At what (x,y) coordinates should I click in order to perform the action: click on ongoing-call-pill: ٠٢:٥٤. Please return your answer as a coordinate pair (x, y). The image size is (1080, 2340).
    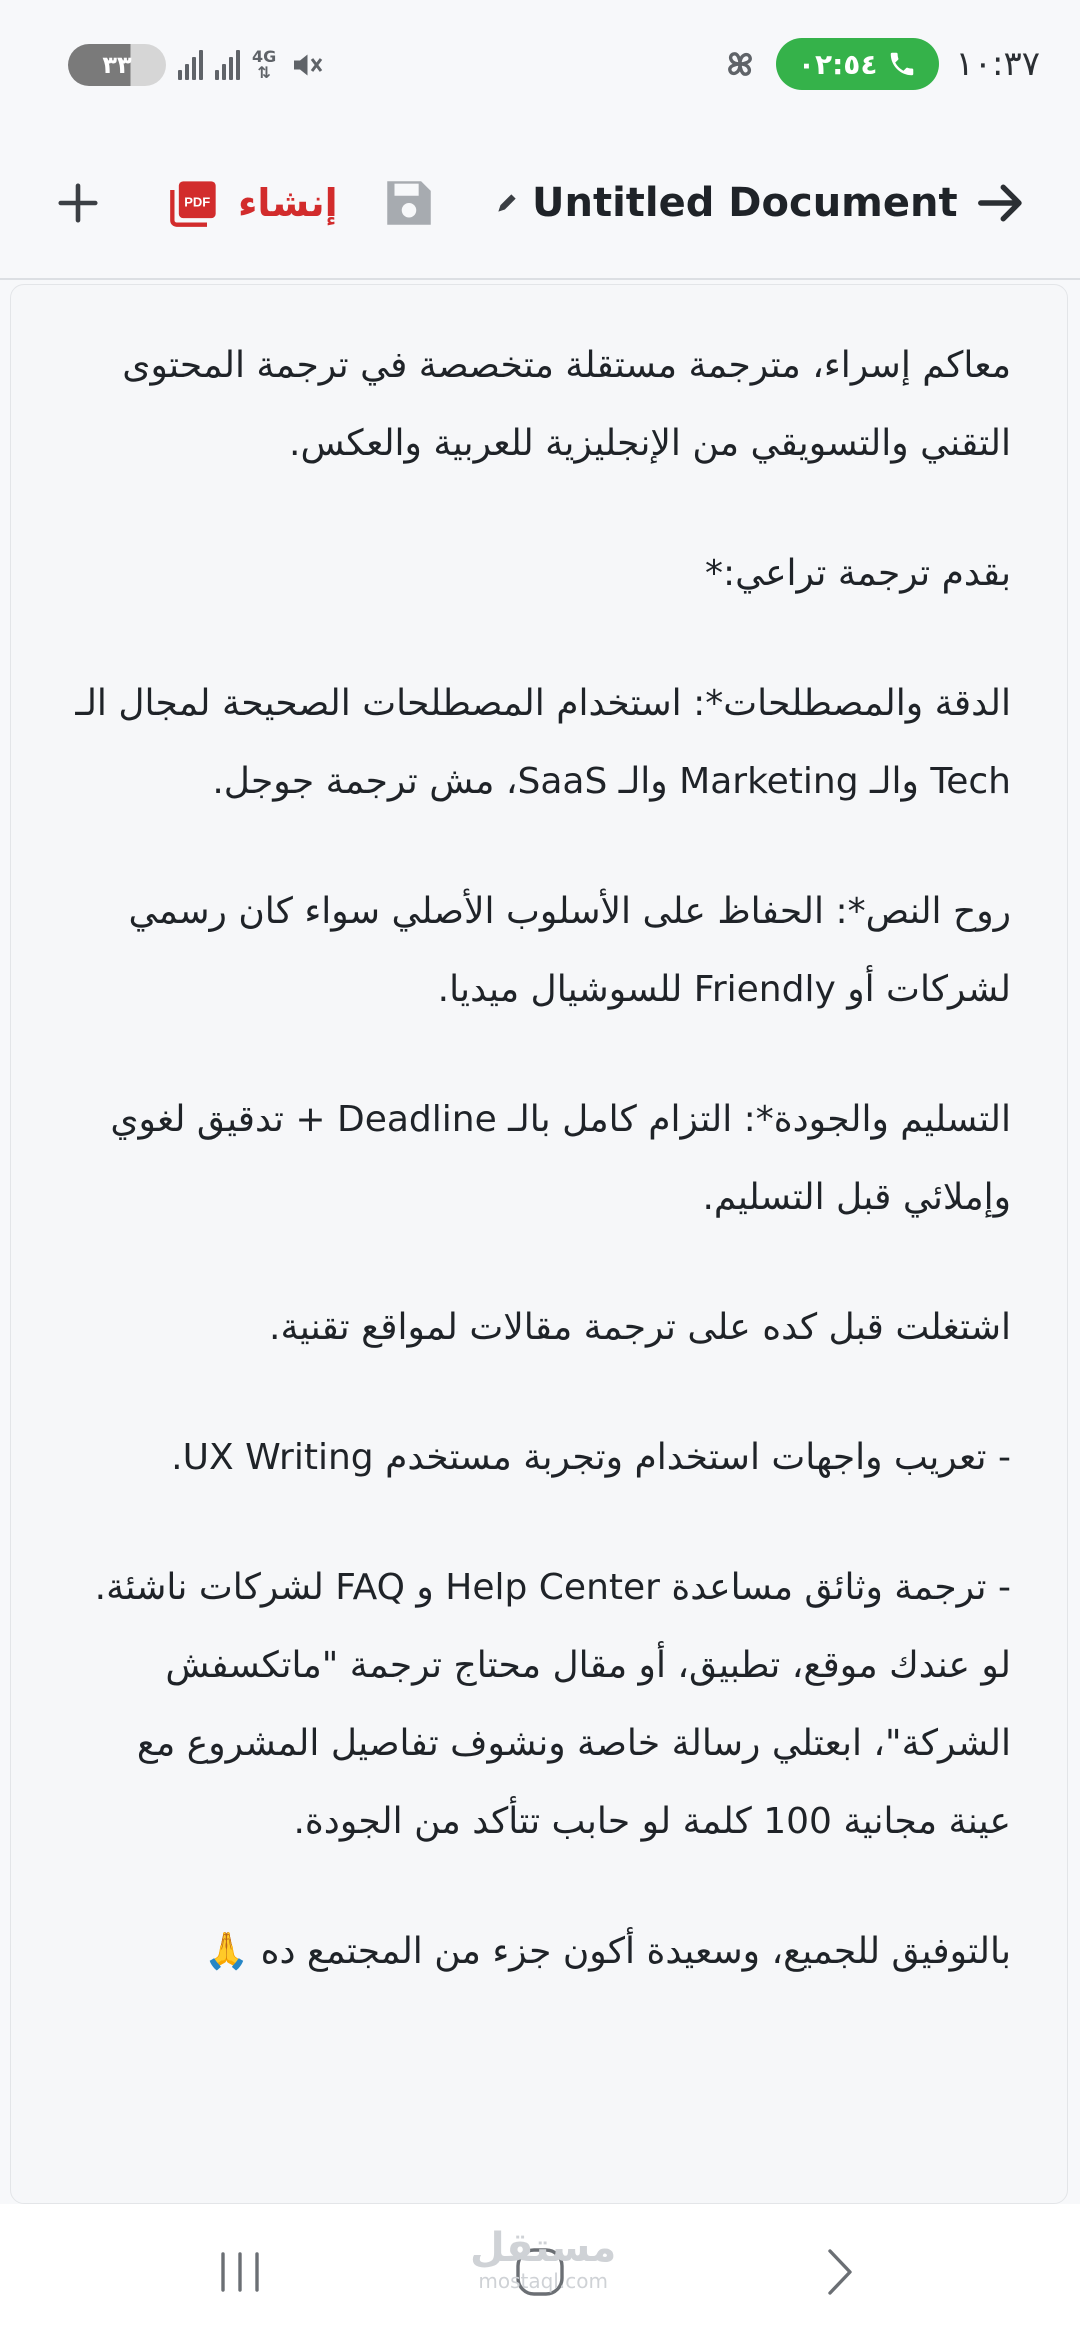
    Looking at the image, I should click on (857, 64).